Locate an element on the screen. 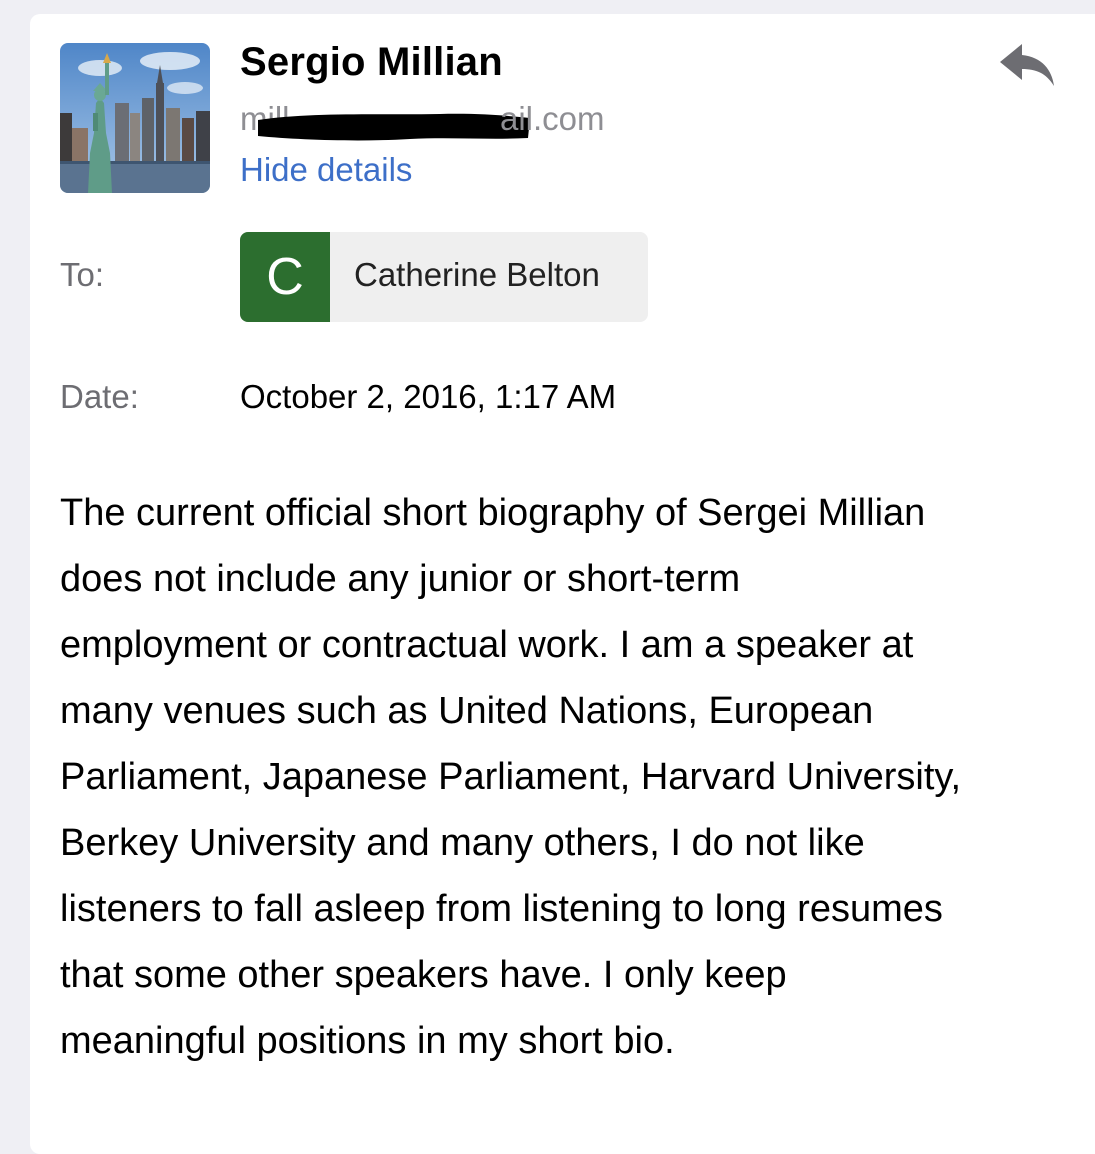 This screenshot has width=1095, height=1154. redaction-mark is located at coordinates (394, 127).